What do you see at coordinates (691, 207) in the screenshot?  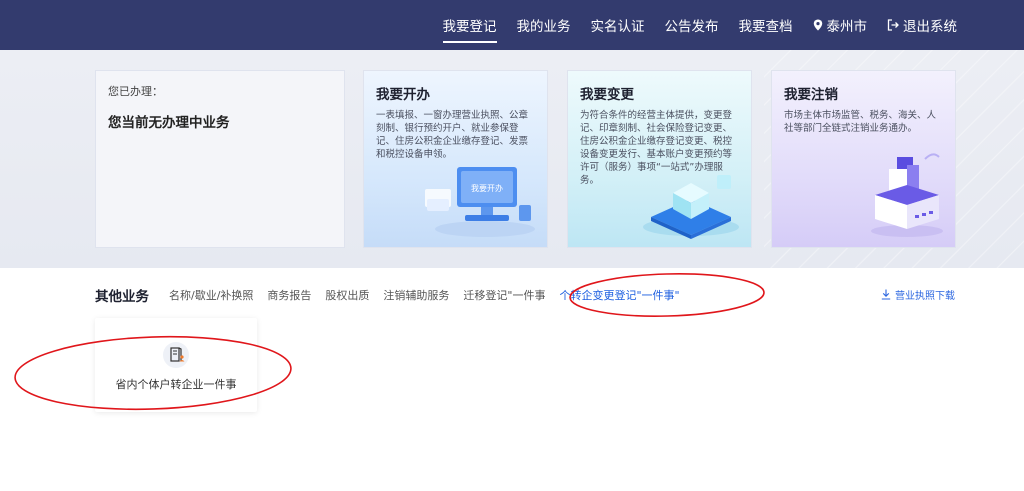 I see `cube-illustration-icon` at bounding box center [691, 207].